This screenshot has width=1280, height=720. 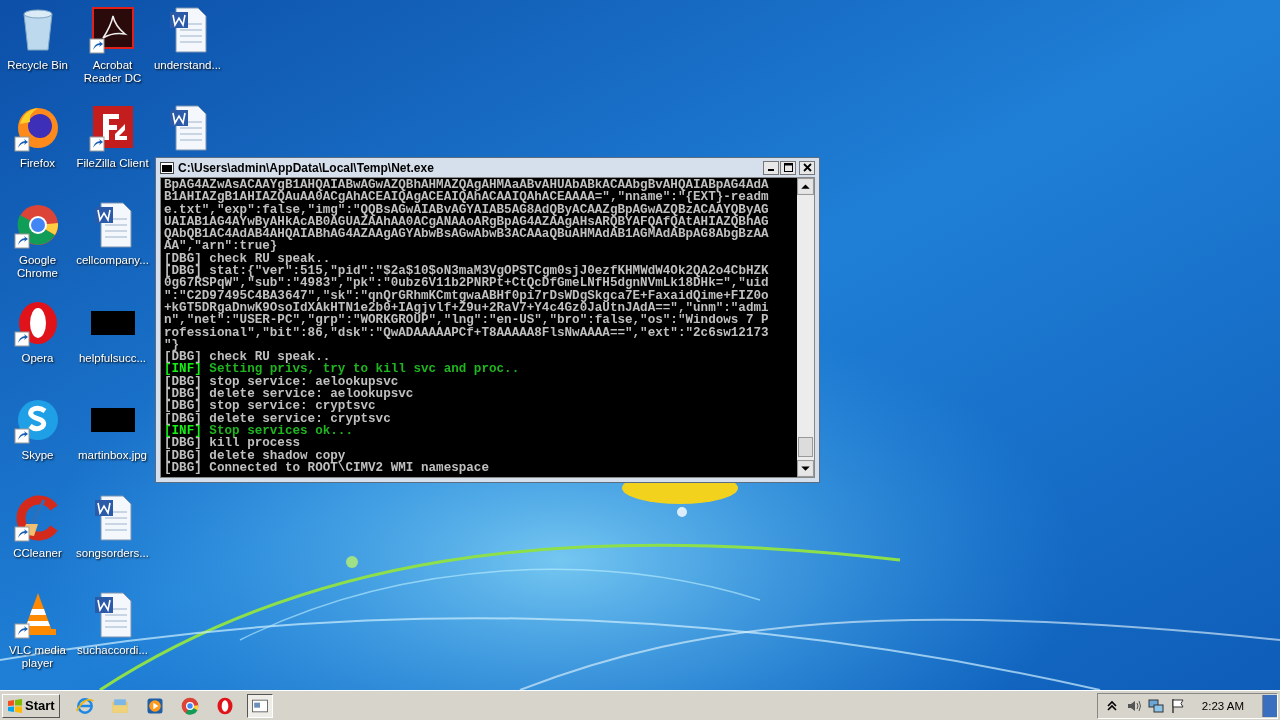 I want to click on console-line: [INF] Setting privs, try to kill svc and proc.., so click(x=342, y=369).